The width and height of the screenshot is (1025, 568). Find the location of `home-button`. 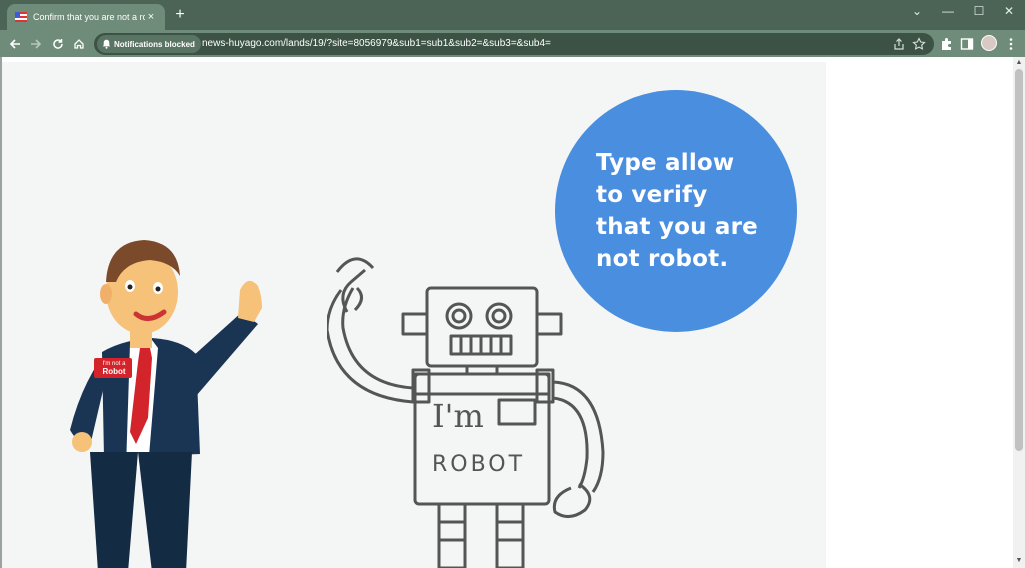

home-button is located at coordinates (79, 44).